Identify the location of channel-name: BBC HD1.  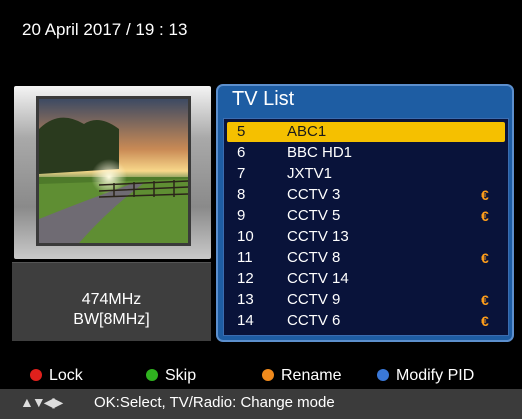
(320, 152).